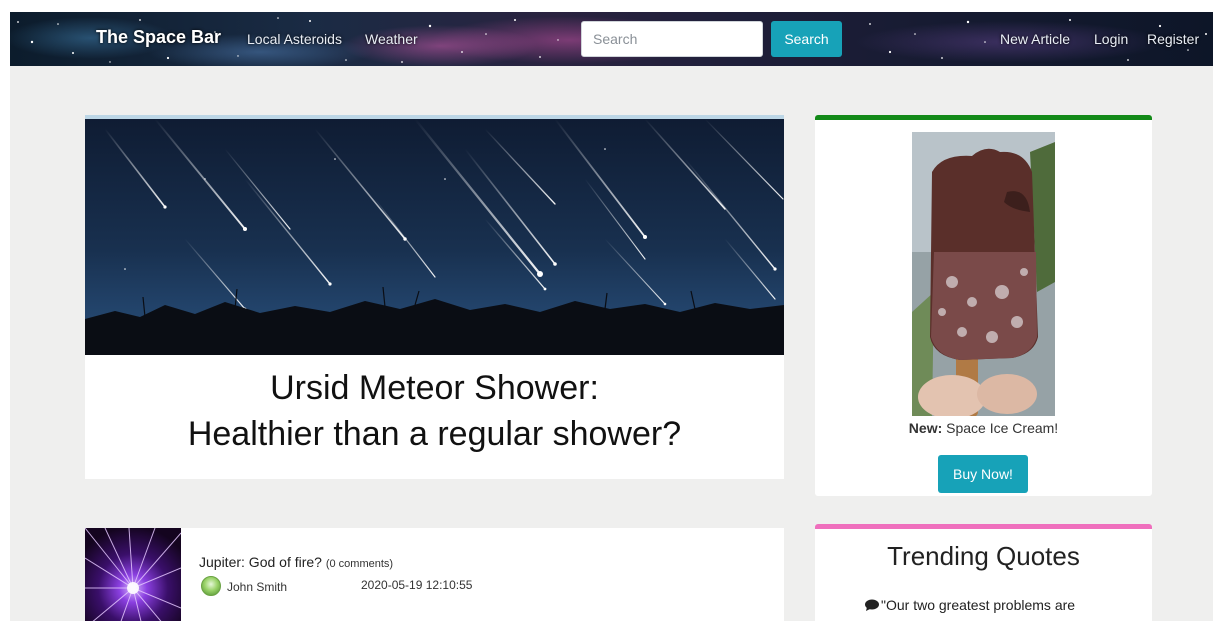 The width and height of the screenshot is (1213, 621). I want to click on ad-caption: New: Space Ice Cream!, so click(983, 428).